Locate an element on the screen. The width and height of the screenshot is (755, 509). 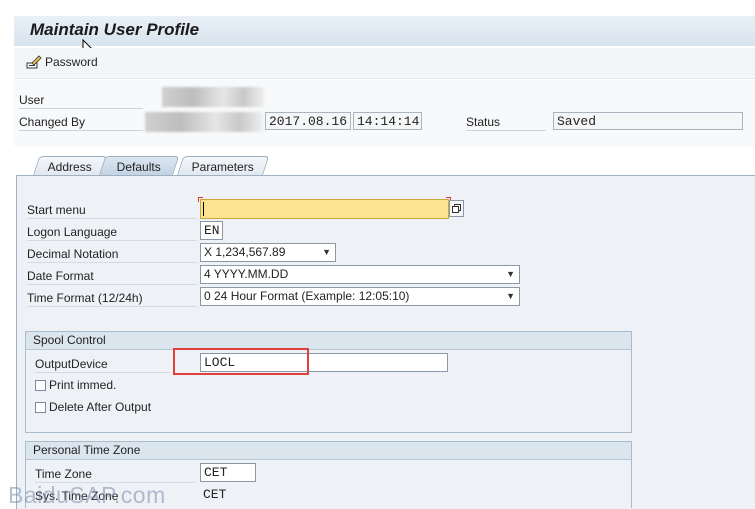
tab-address-label: Address is located at coordinates (69, 167).